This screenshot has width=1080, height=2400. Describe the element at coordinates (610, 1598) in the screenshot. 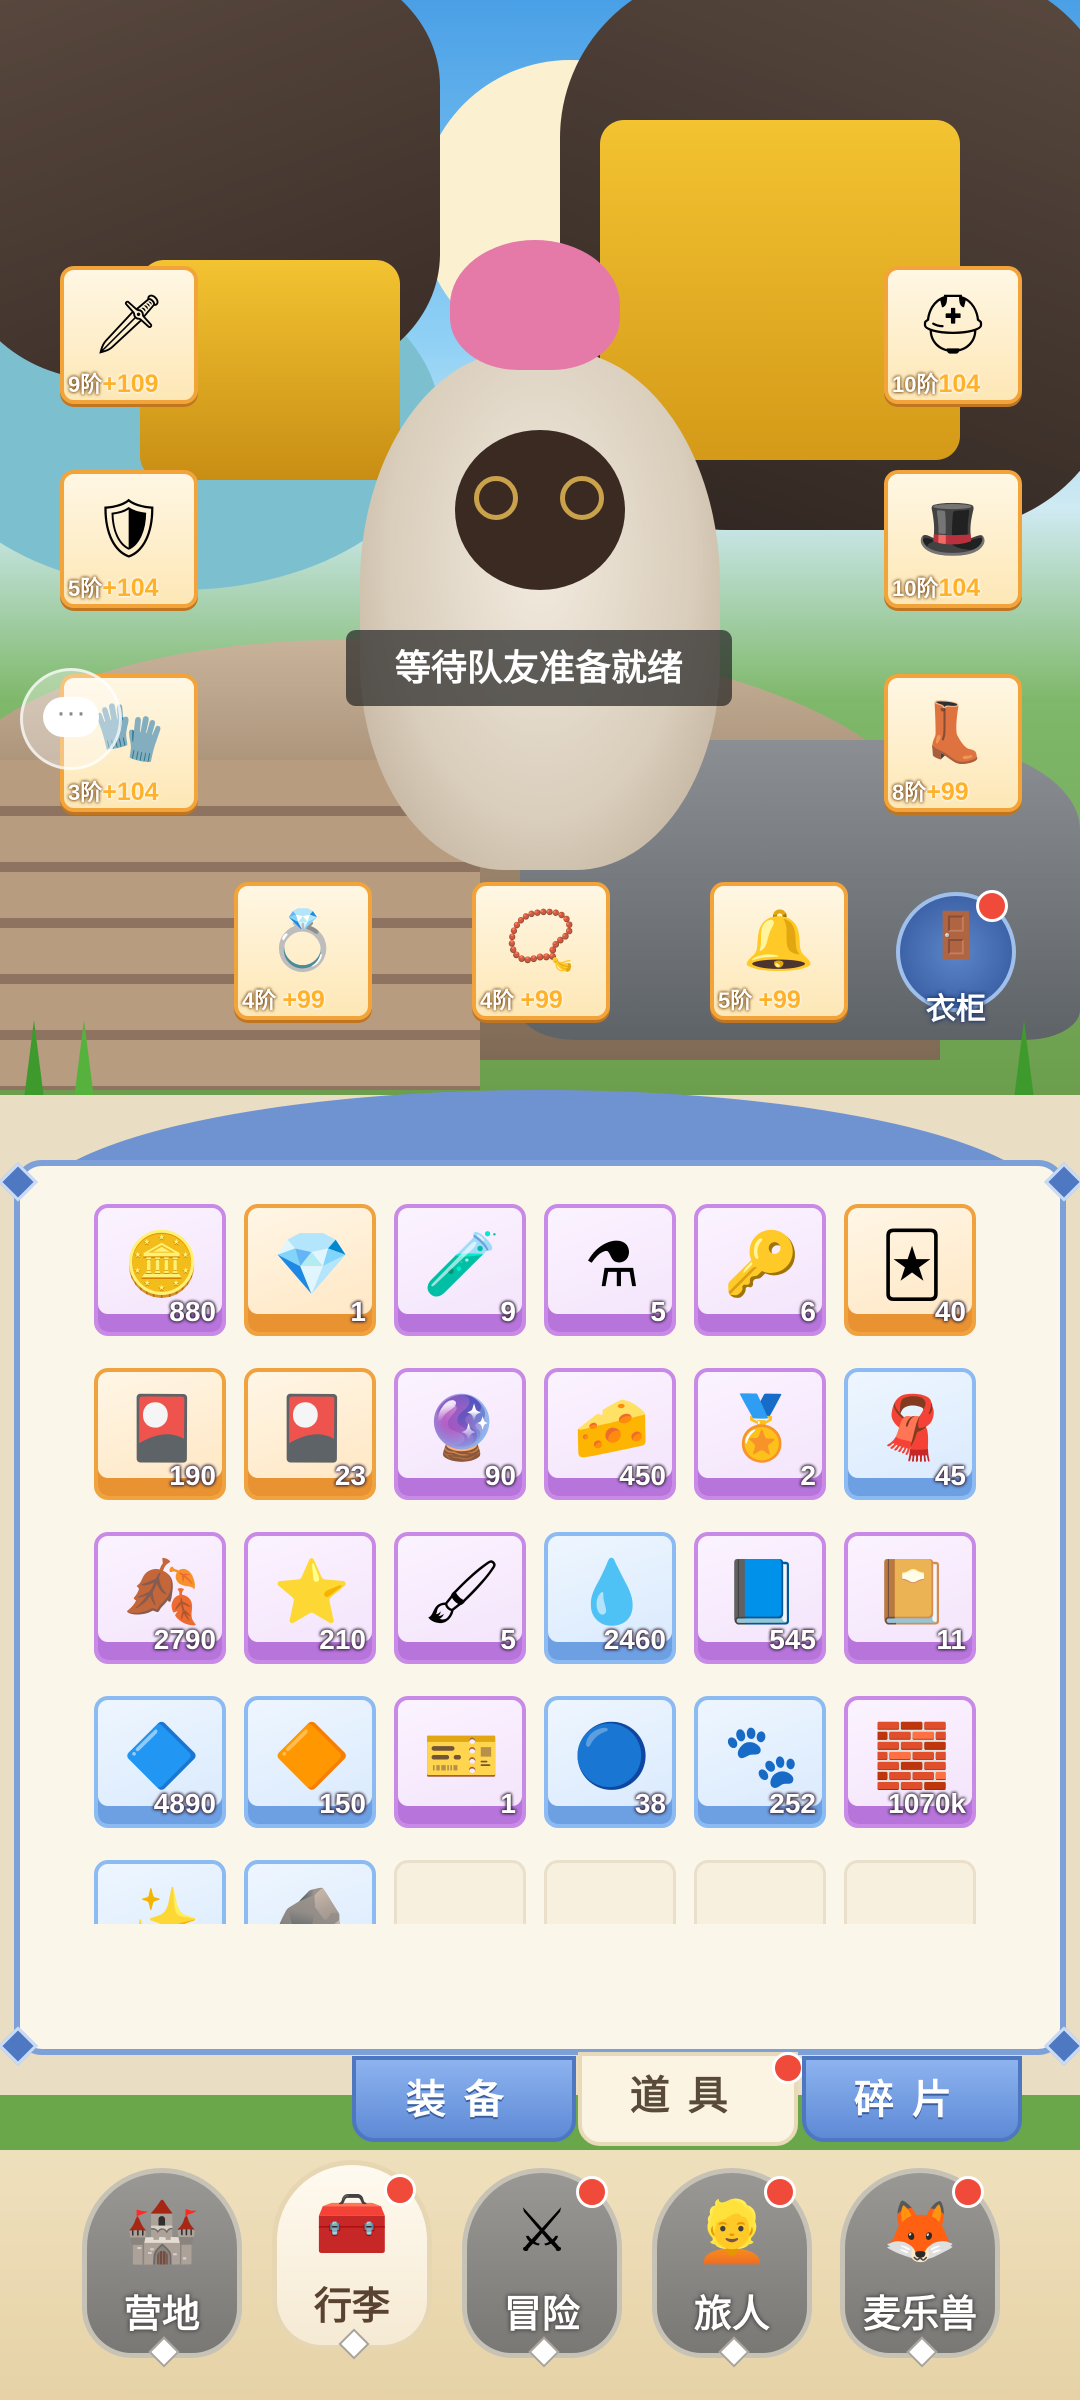

I see `inventory-slot: 💧 2460` at that location.